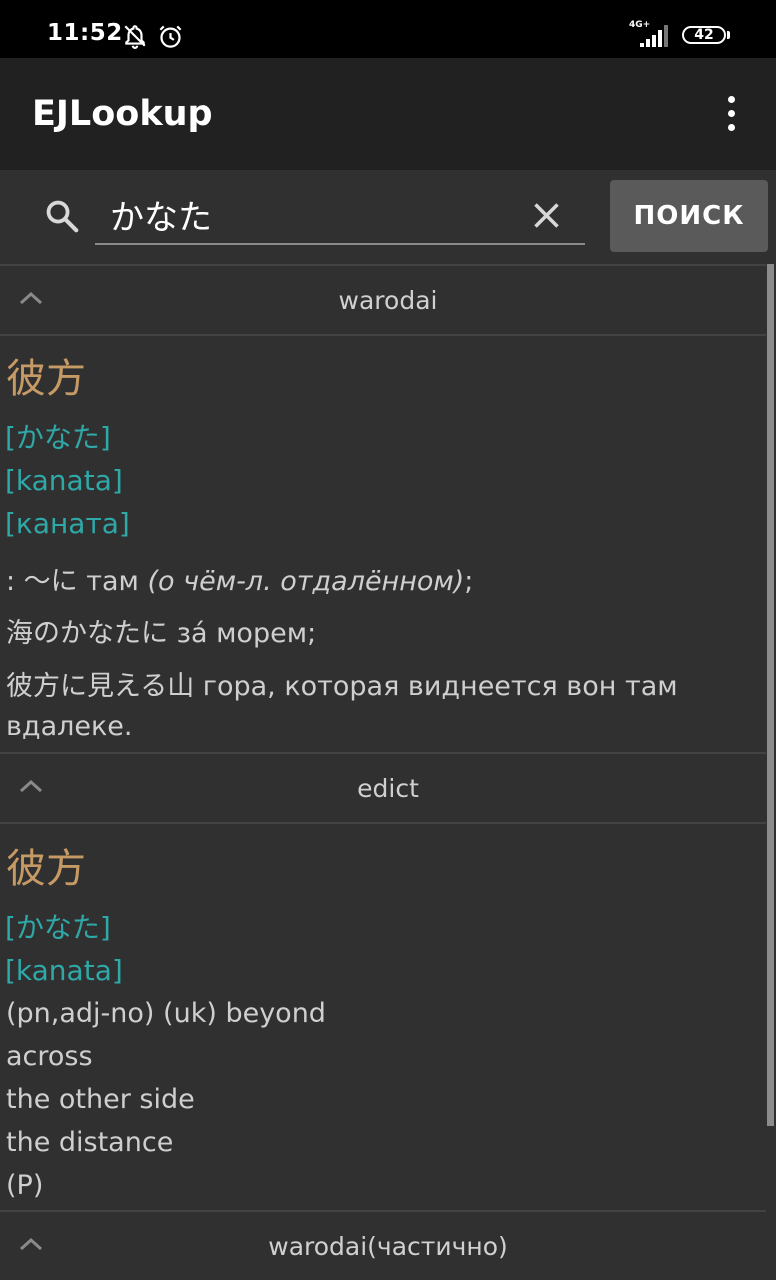 The height and width of the screenshot is (1280, 776). What do you see at coordinates (67, 523) in the screenshot?
I see `entry-reading-cyrillic: [каната]` at bounding box center [67, 523].